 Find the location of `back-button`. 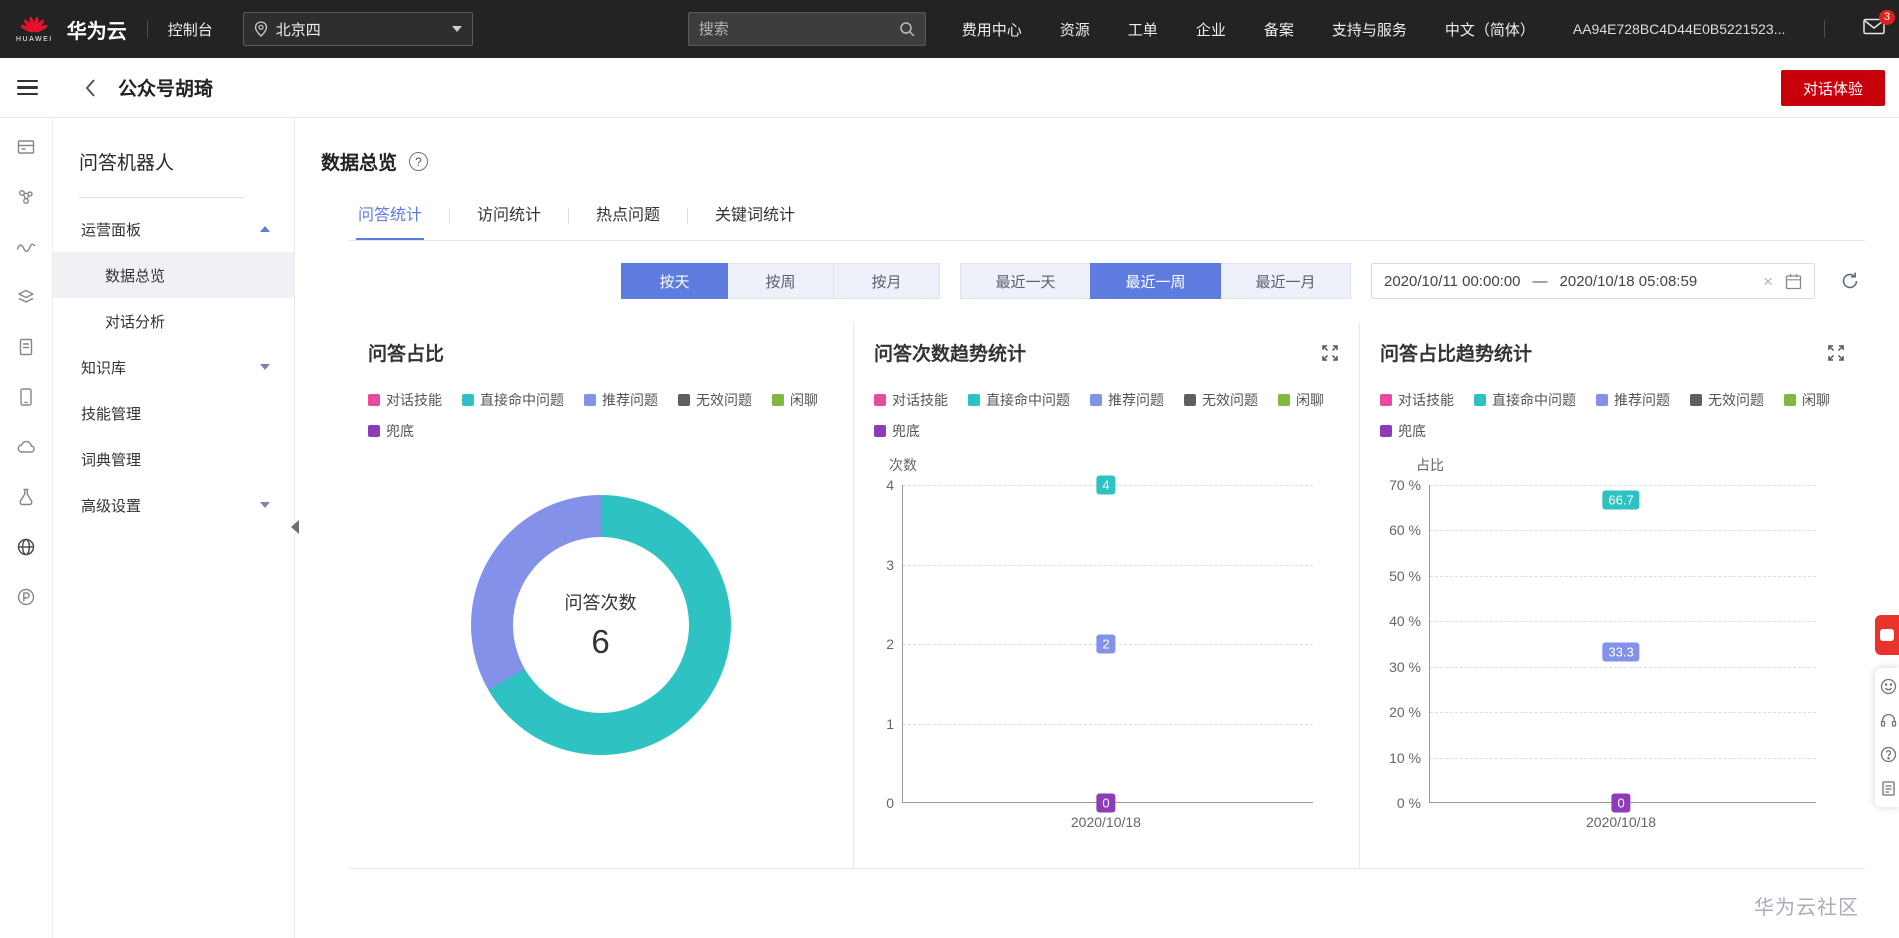

back-button is located at coordinates (90, 88).